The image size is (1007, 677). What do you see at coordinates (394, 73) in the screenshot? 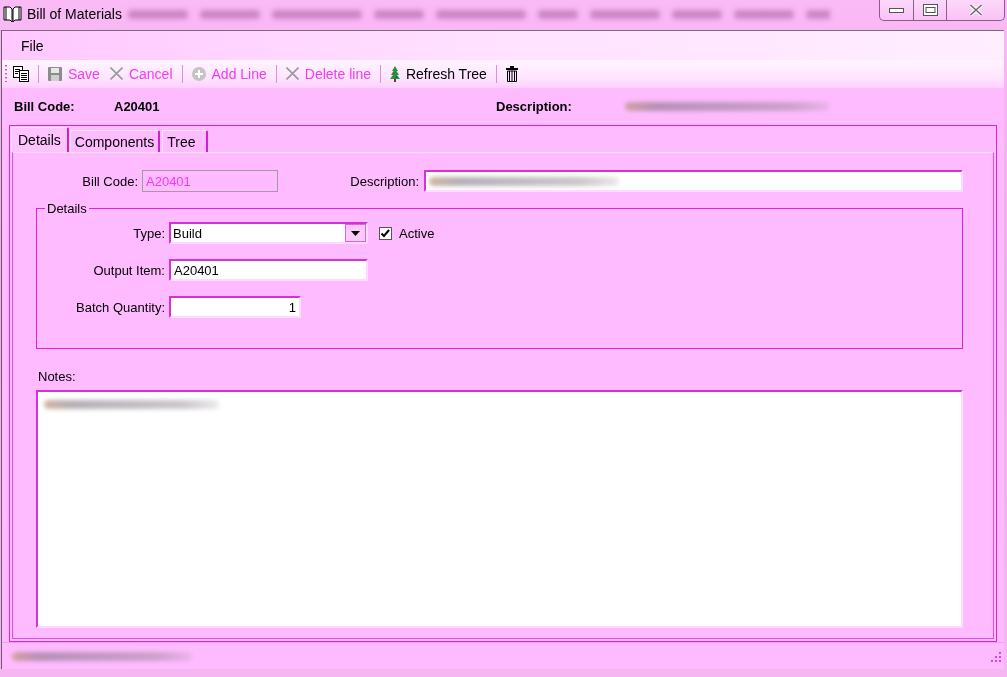
I see `tree-icon` at bounding box center [394, 73].